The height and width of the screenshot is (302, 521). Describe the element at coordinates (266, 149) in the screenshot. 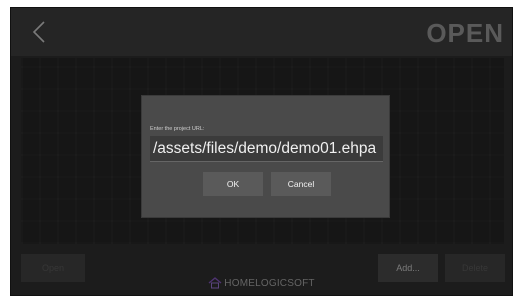

I see `url-input: /assets/files/demo/demo01.ehpa` at that location.